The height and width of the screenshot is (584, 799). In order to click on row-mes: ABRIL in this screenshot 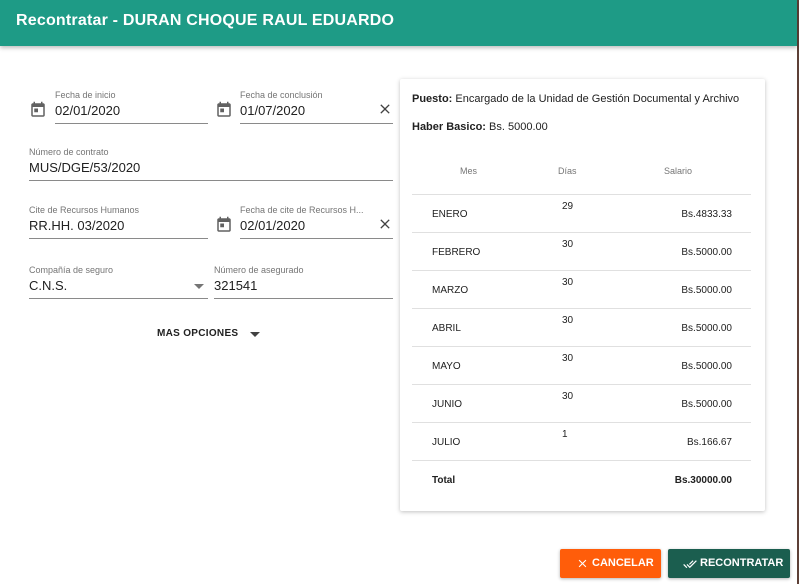, I will do `click(446, 328)`.